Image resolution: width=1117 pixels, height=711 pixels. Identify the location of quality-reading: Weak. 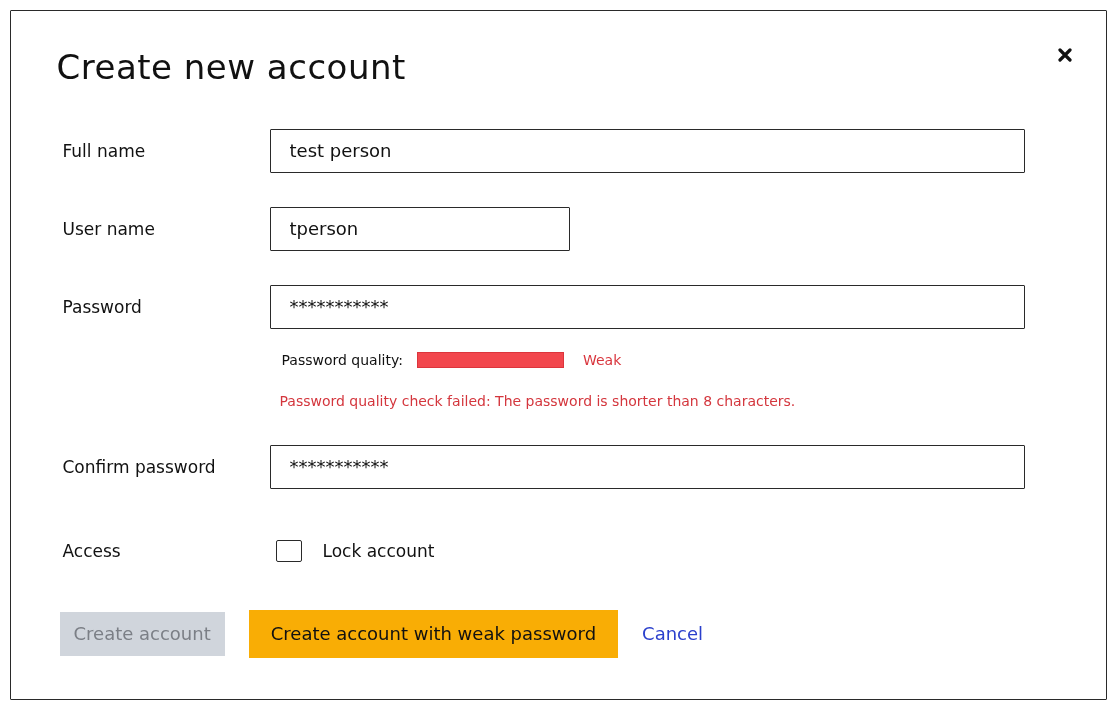
(602, 360).